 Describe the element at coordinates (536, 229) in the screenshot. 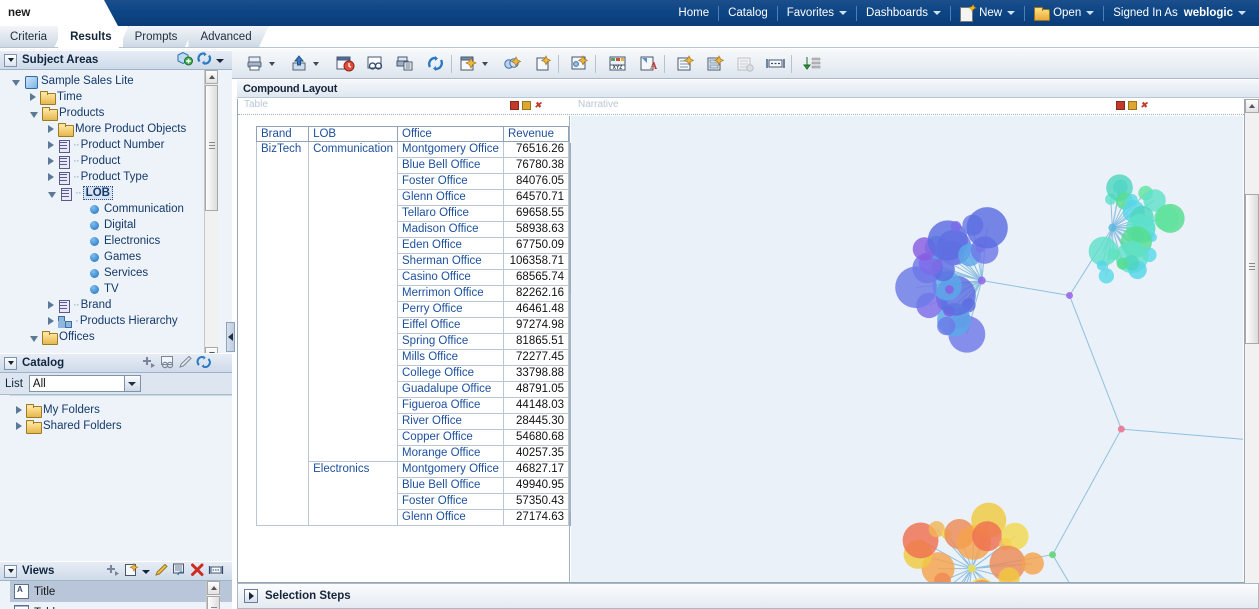

I see `cell-revenue: 58938.63` at that location.